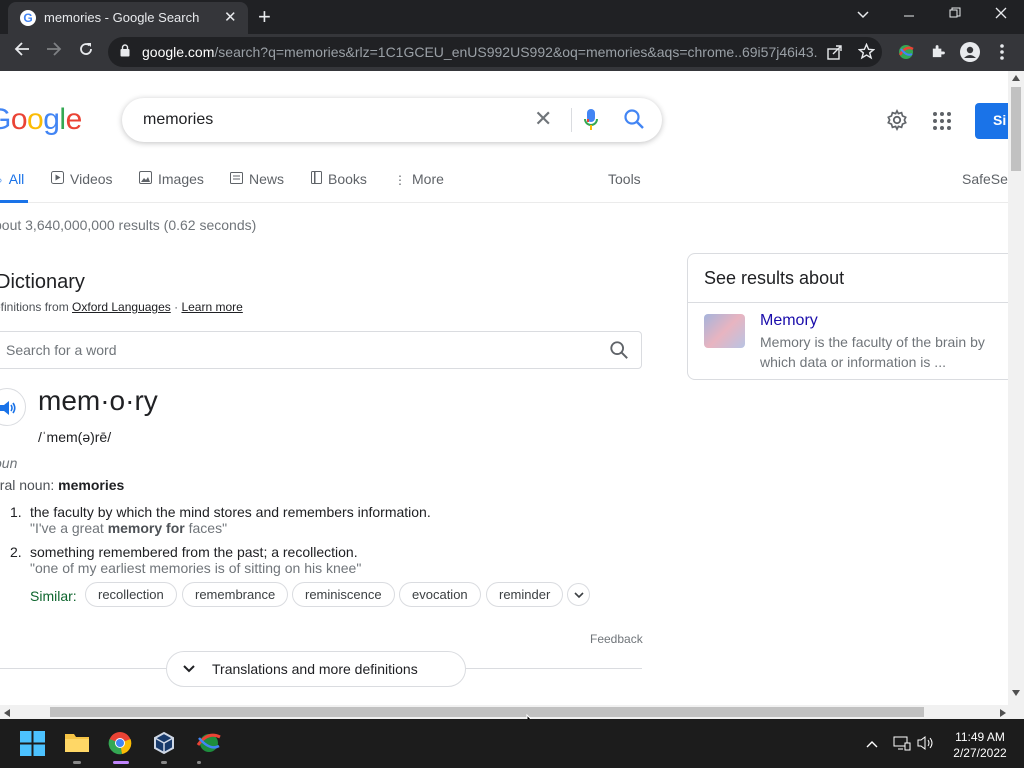  What do you see at coordinates (980, 737) in the screenshot?
I see `clock-time: 11:49 AM` at bounding box center [980, 737].